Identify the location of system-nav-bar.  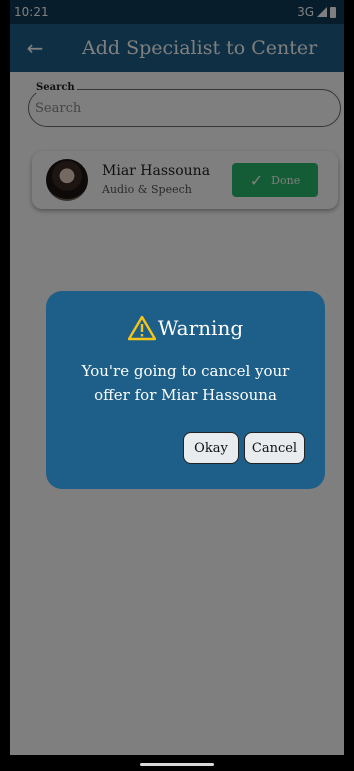
(177, 763).